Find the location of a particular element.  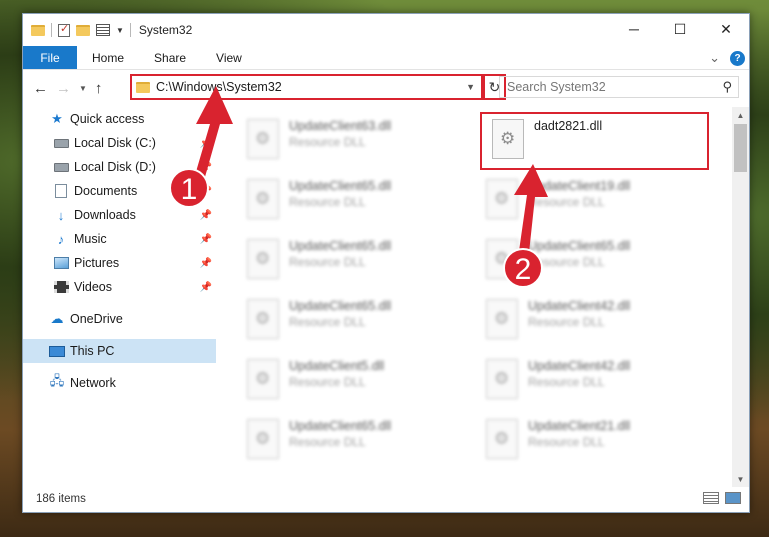

item-count: 186 items is located at coordinates (61, 499).